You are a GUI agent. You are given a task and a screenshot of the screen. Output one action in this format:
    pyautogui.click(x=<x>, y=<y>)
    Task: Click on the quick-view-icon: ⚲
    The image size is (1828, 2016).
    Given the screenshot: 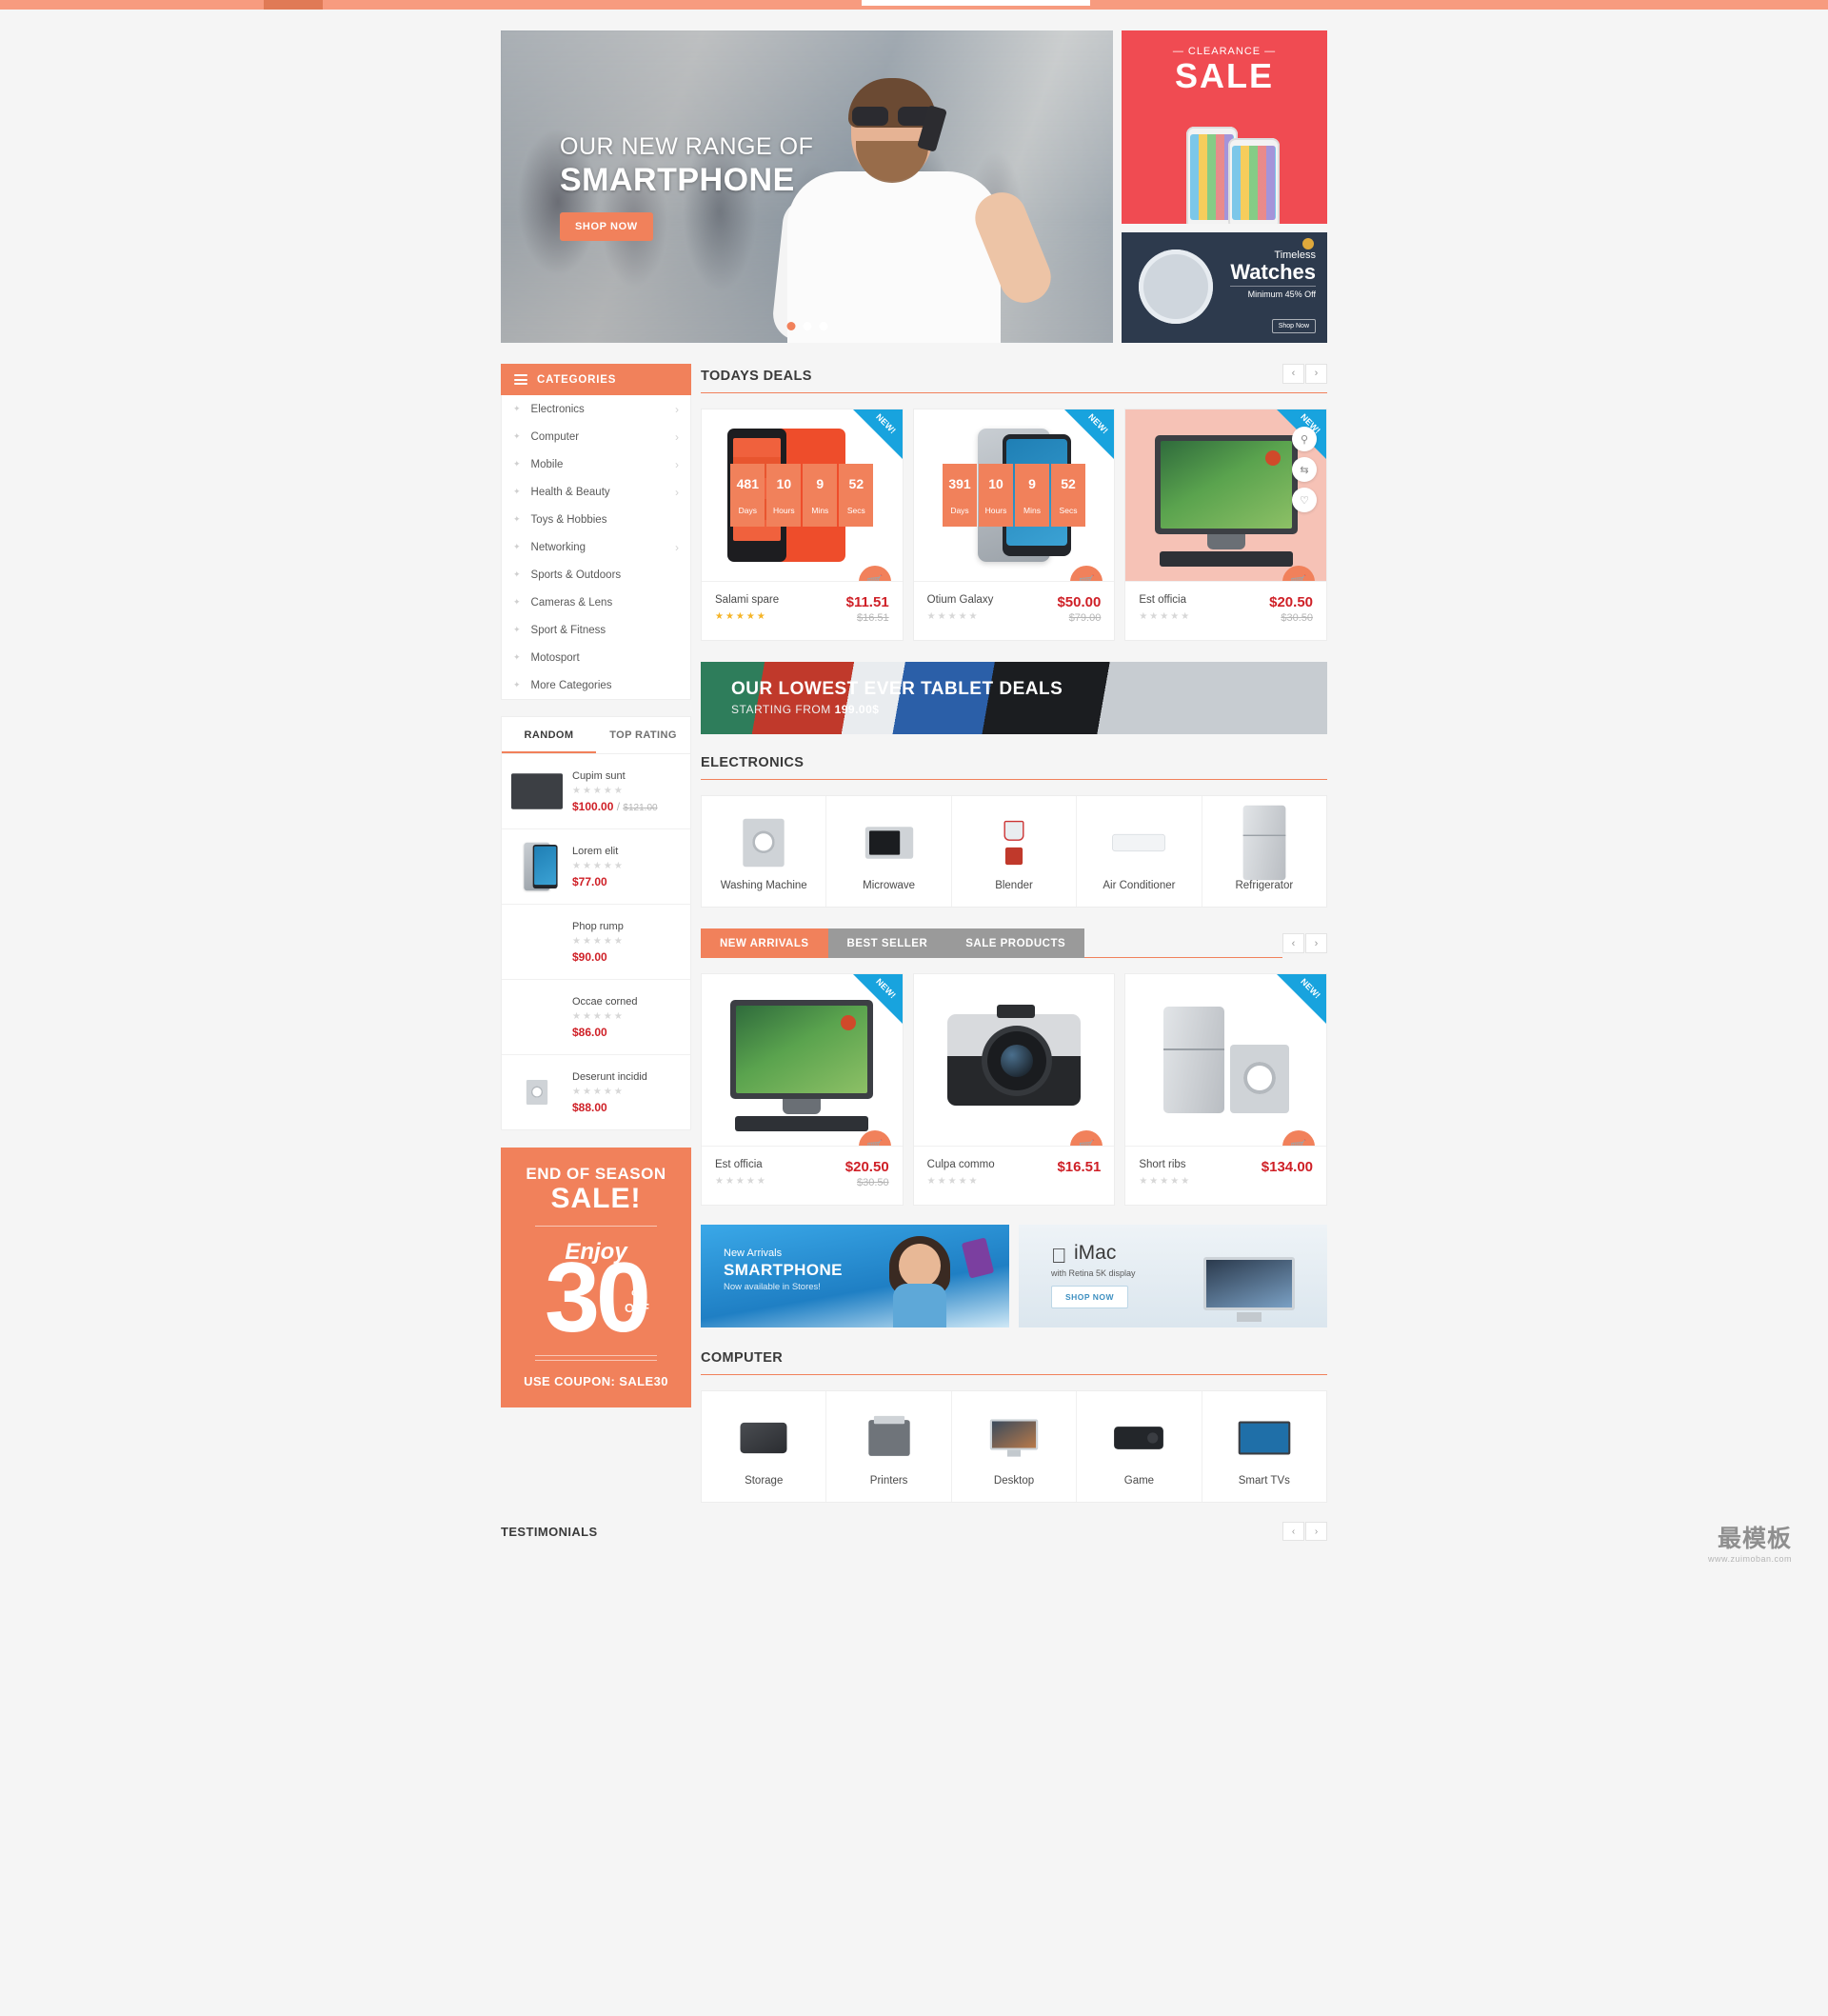 What is the action you would take?
    pyautogui.click(x=1305, y=439)
    